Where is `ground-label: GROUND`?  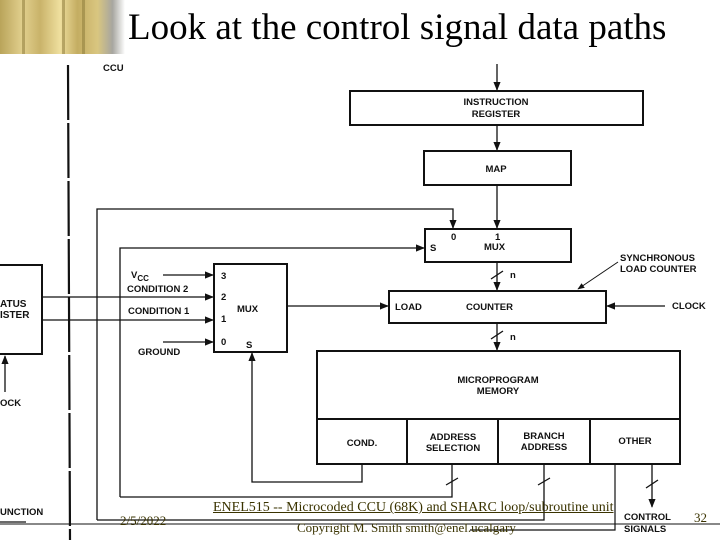
ground-label: GROUND is located at coordinates (159, 352).